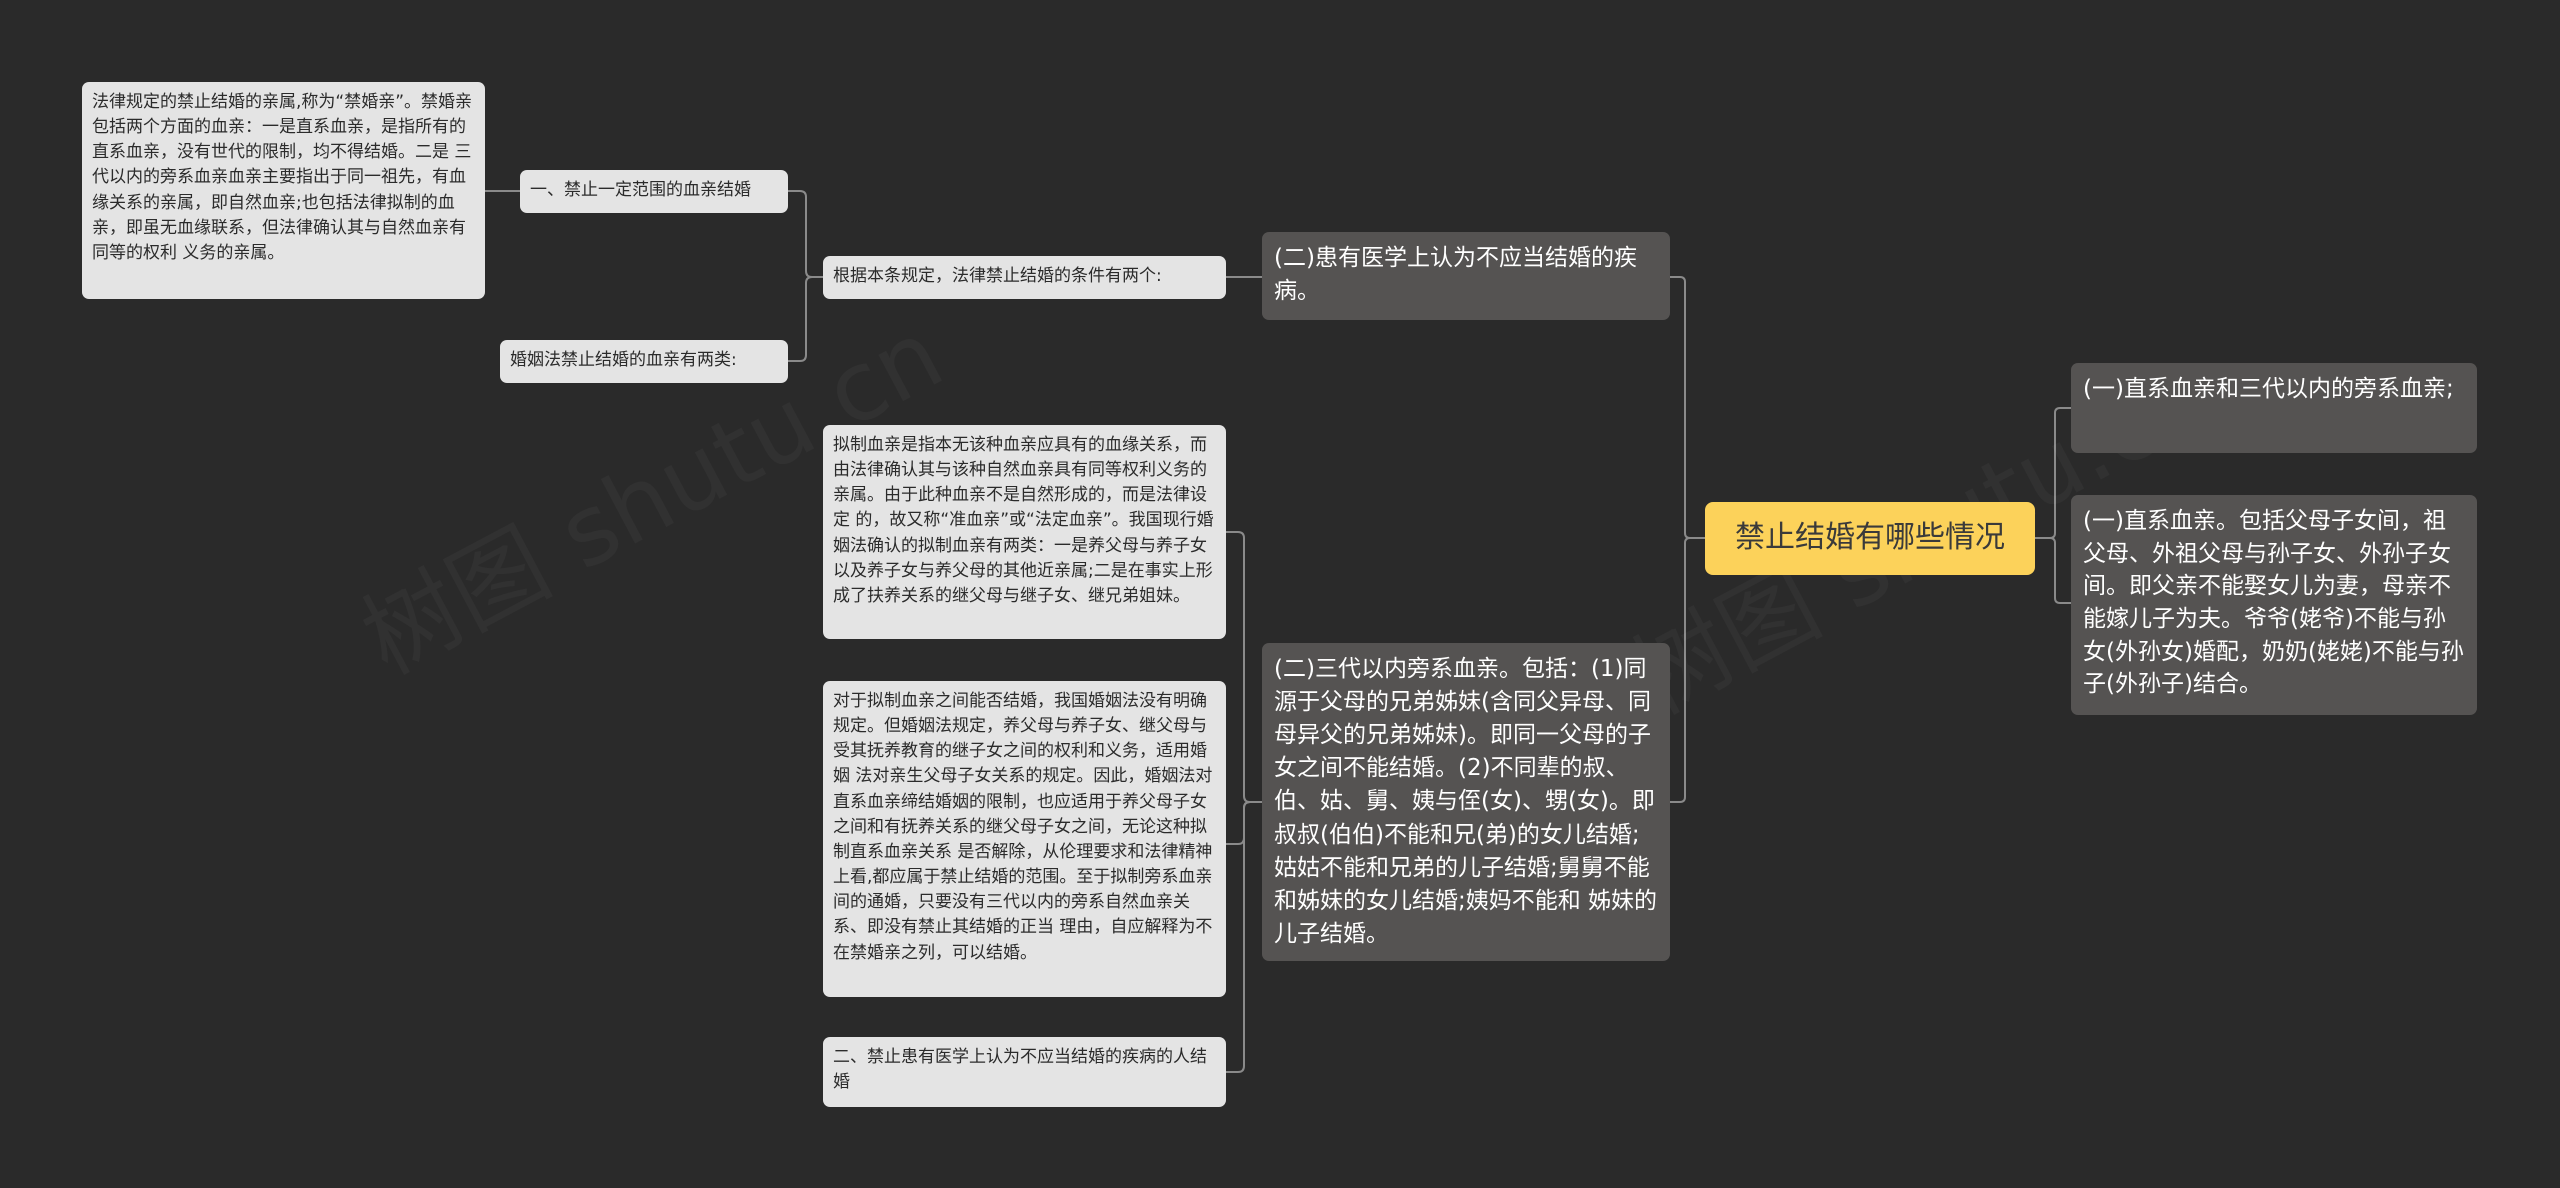  Describe the element at coordinates (1244, 937) in the screenshot. I see `link-collateral-rule-two` at that location.